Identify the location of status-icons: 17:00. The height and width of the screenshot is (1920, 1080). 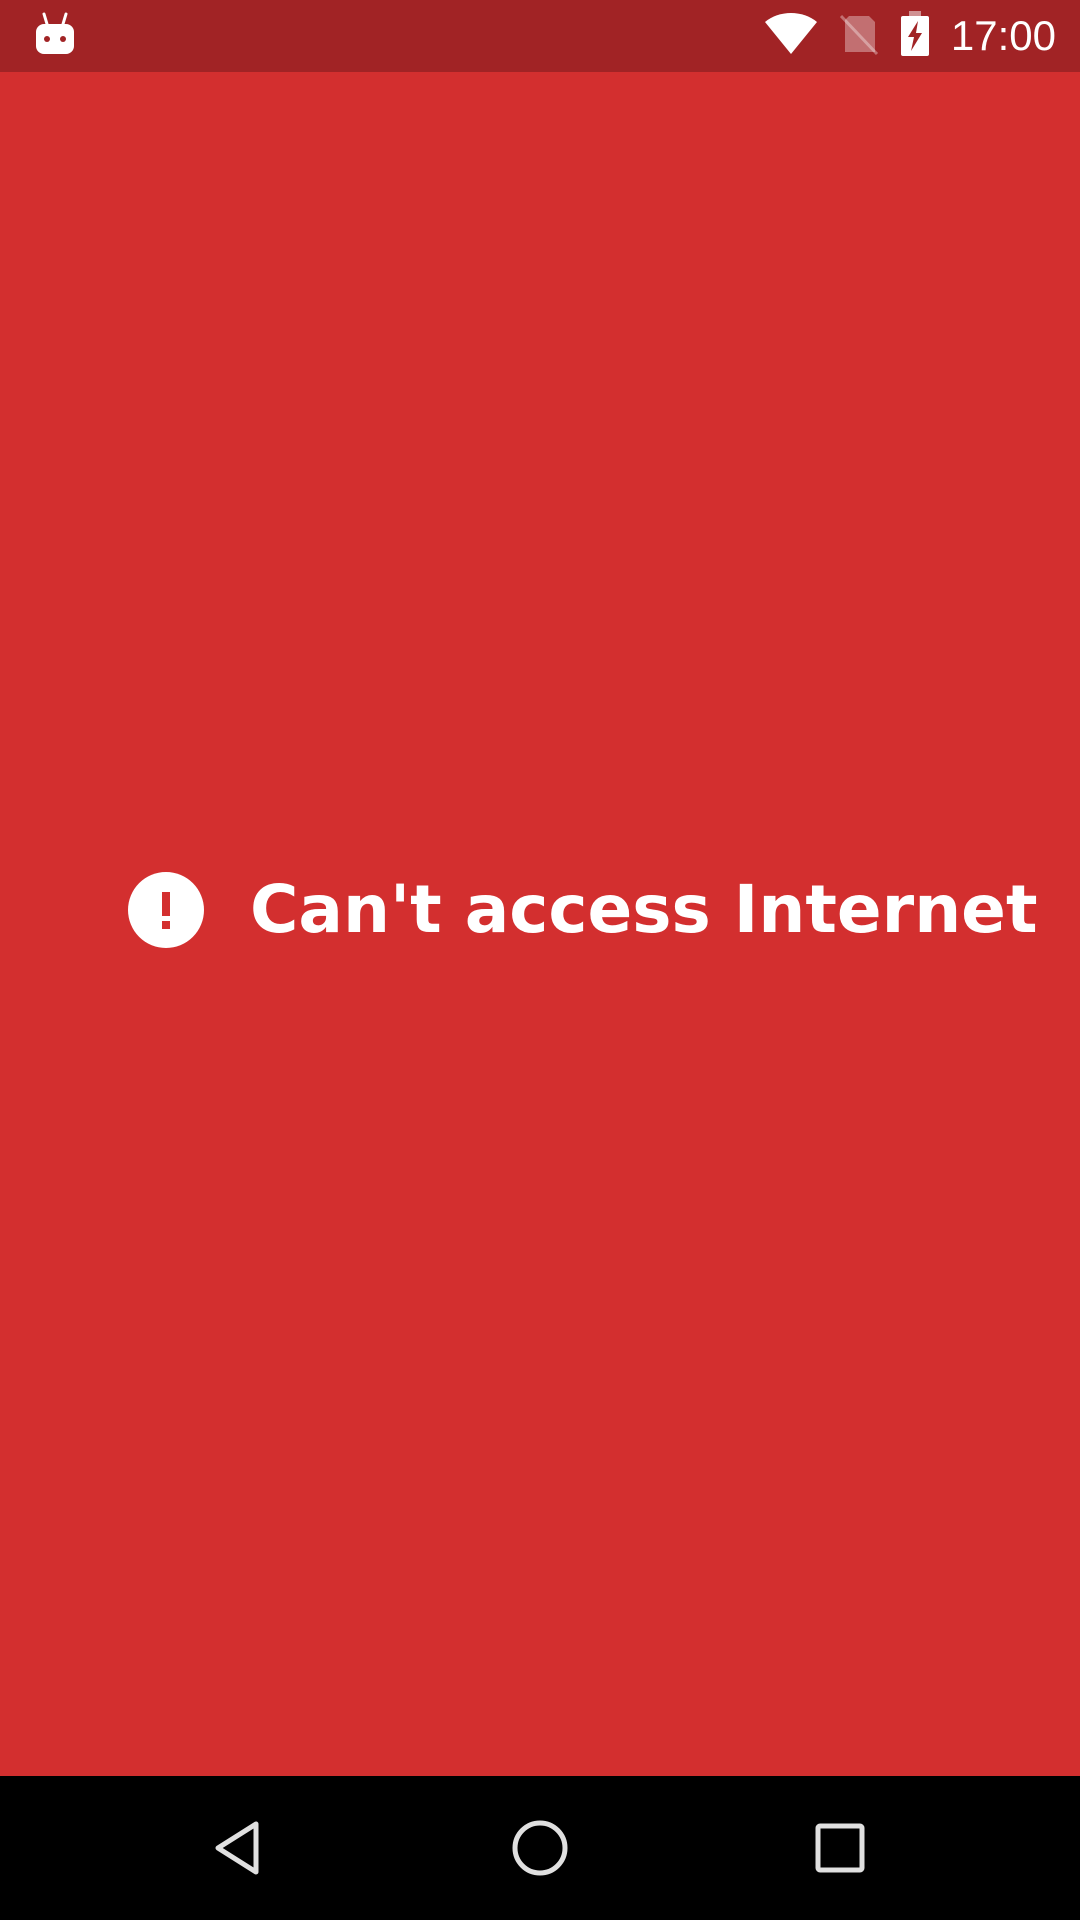
(909, 36).